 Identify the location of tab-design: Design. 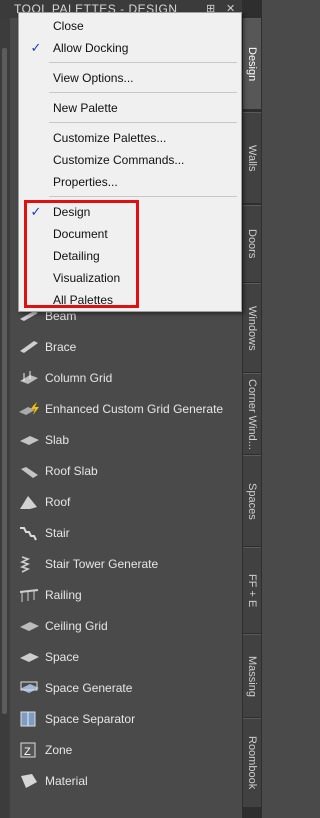
(252, 63).